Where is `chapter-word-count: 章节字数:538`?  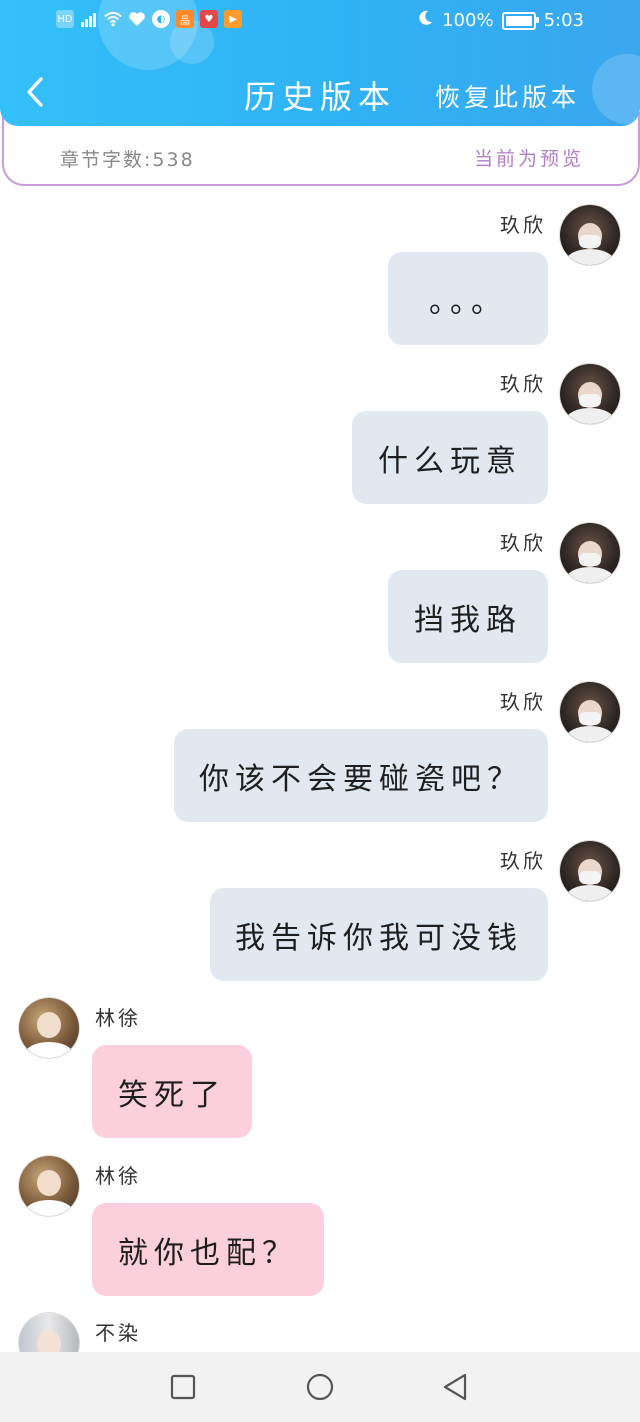
chapter-word-count: 章节字数:538 is located at coordinates (127, 160).